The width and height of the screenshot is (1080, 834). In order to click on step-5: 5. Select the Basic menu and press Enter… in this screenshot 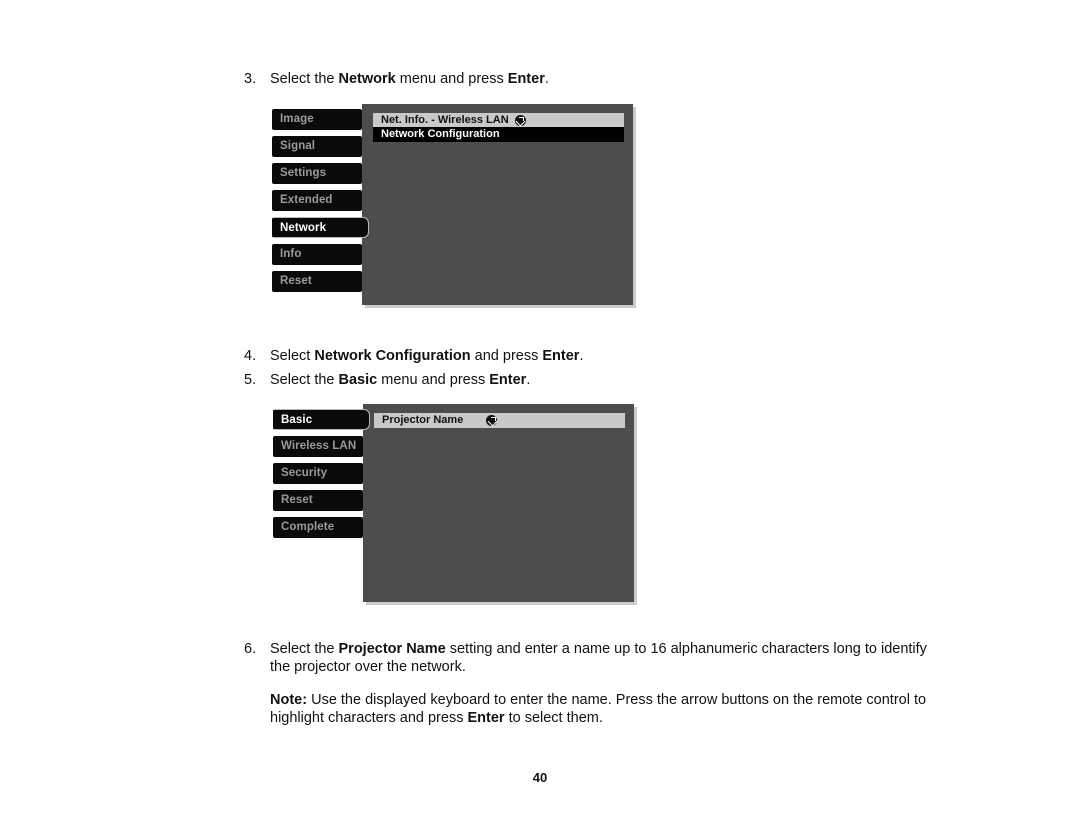, I will do `click(594, 380)`.